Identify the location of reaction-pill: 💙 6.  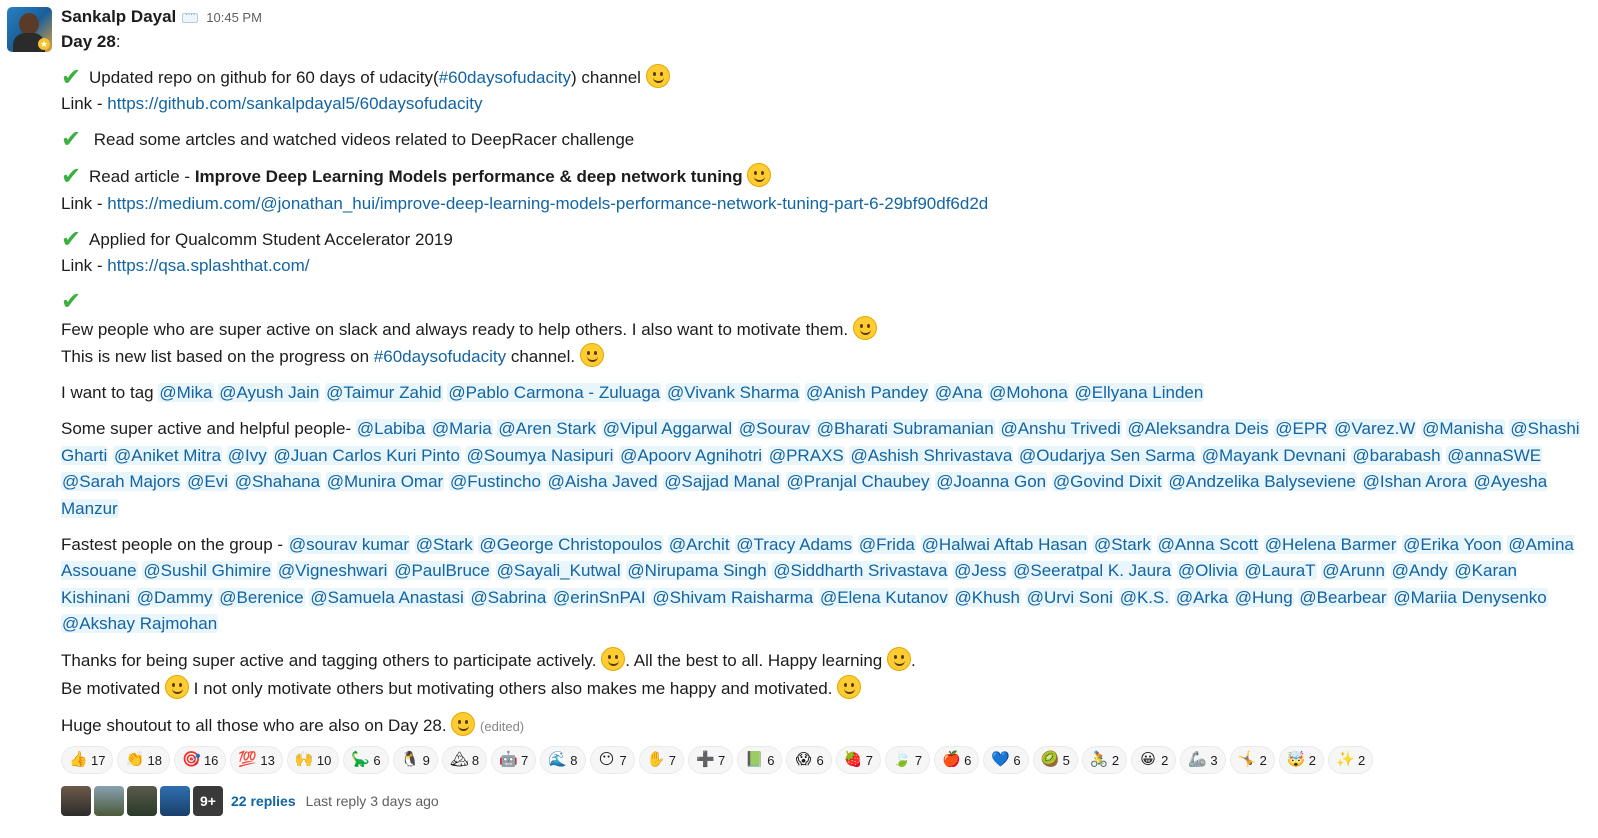
(1006, 760).